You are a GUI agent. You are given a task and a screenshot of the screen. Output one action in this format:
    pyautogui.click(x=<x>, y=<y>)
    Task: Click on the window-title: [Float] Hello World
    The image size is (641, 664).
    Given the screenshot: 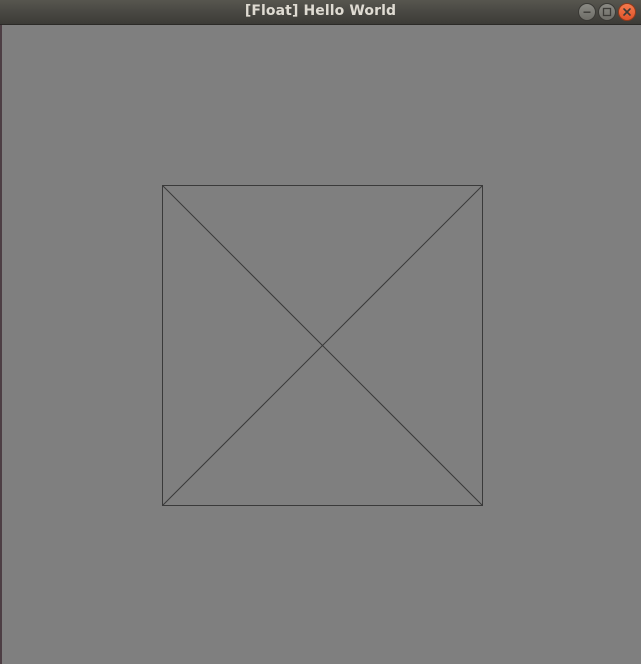 What is the action you would take?
    pyautogui.click(x=320, y=11)
    